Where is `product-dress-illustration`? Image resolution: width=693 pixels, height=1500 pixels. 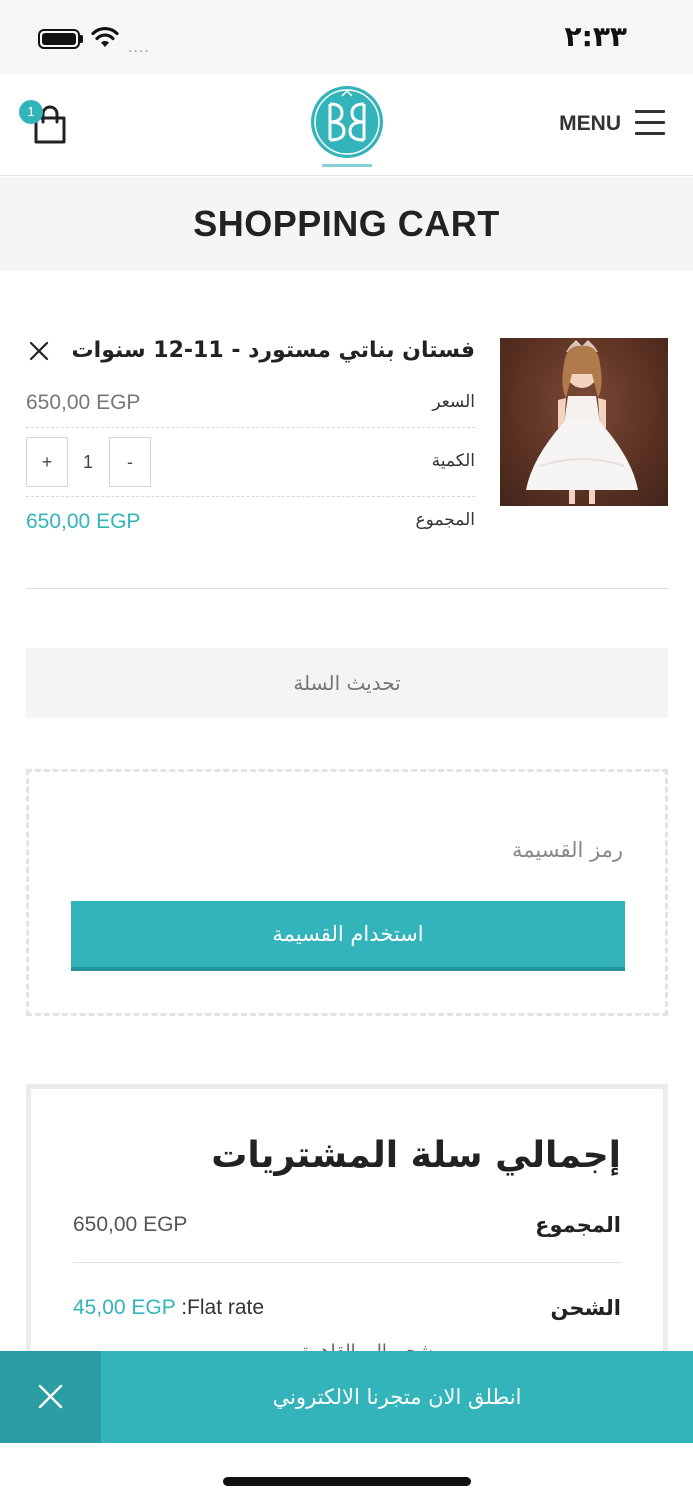 product-dress-illustration is located at coordinates (582, 422).